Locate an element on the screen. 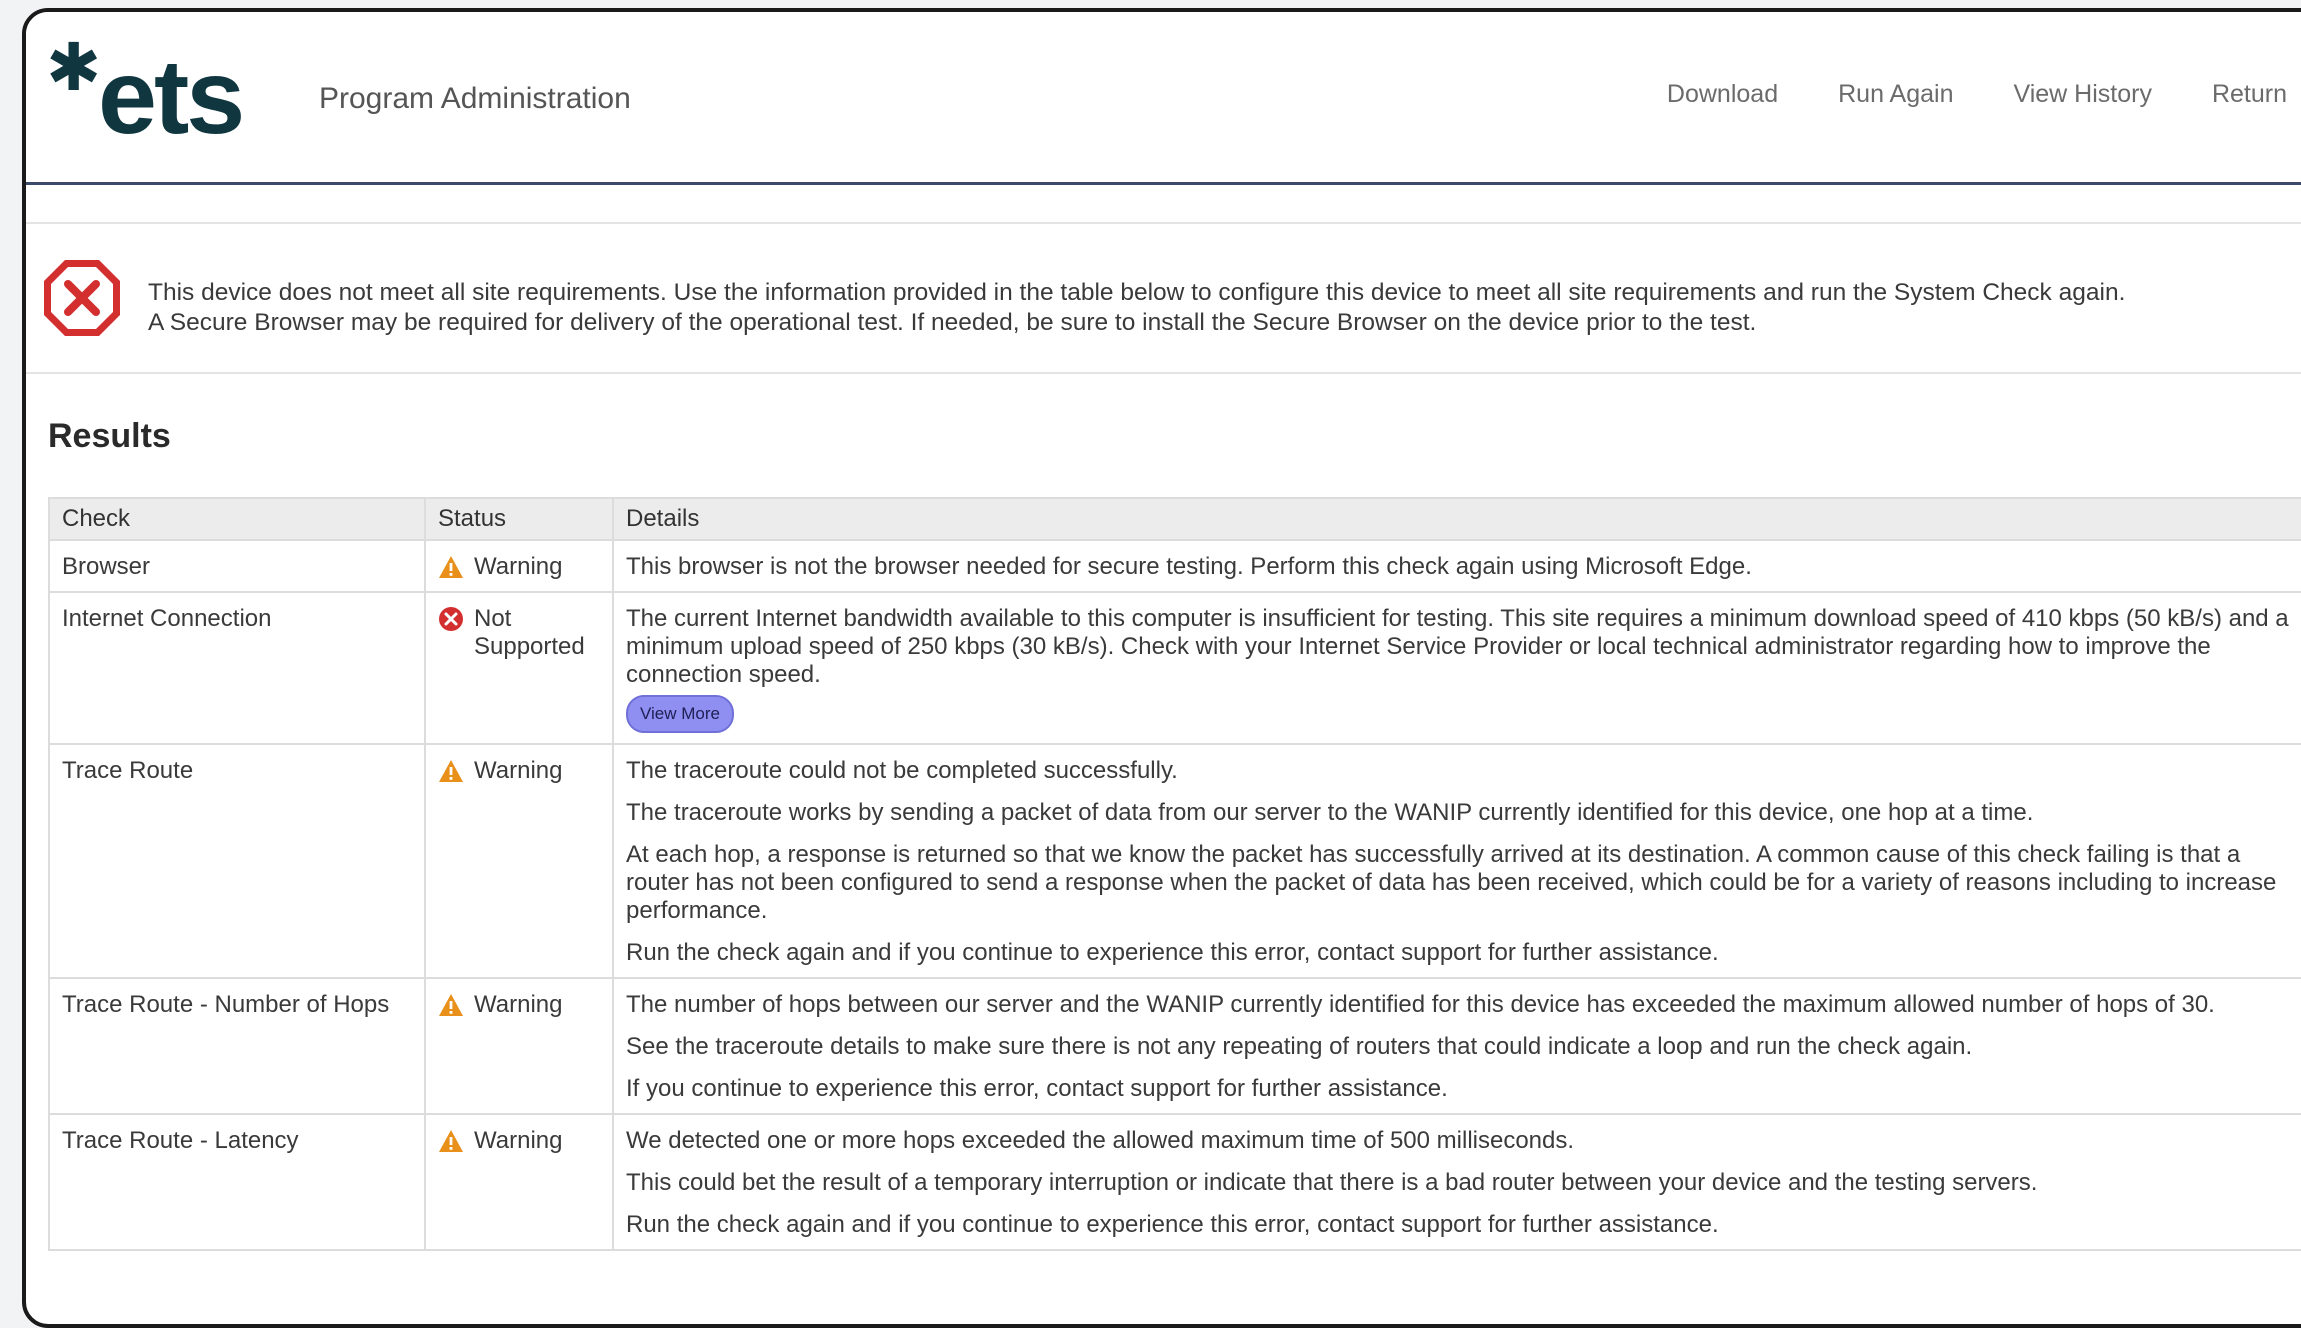  error-circle-icon is located at coordinates (451, 619).